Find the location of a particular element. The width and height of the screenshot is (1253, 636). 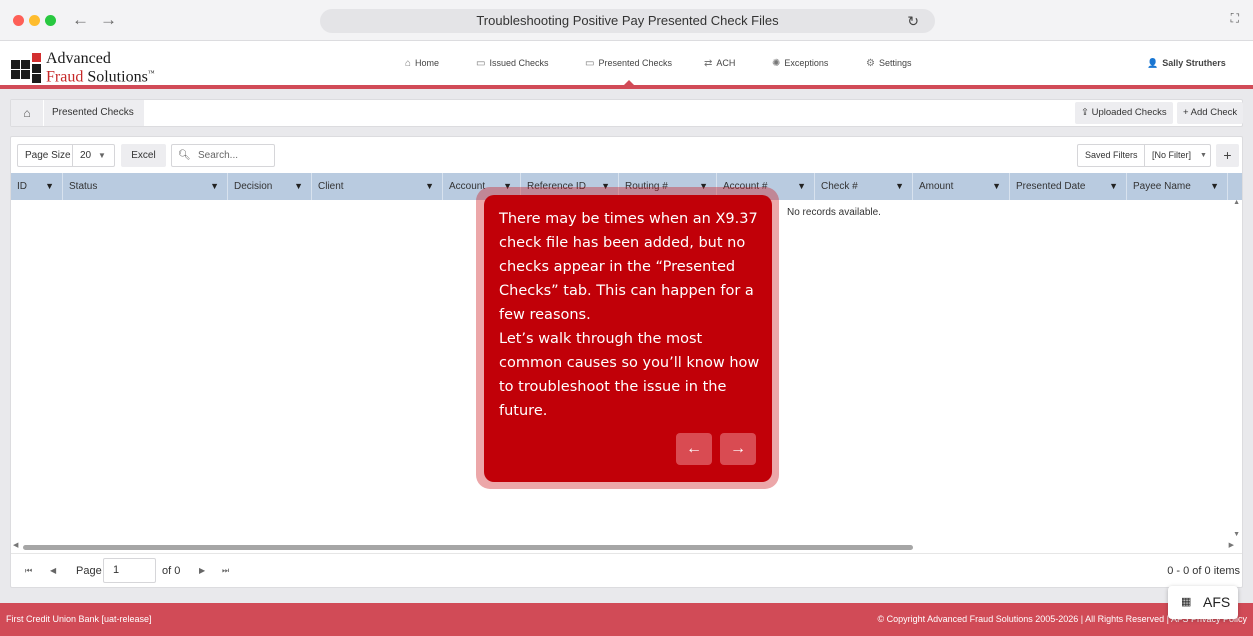

afs-badge: ▦ AFS is located at coordinates (1203, 602).